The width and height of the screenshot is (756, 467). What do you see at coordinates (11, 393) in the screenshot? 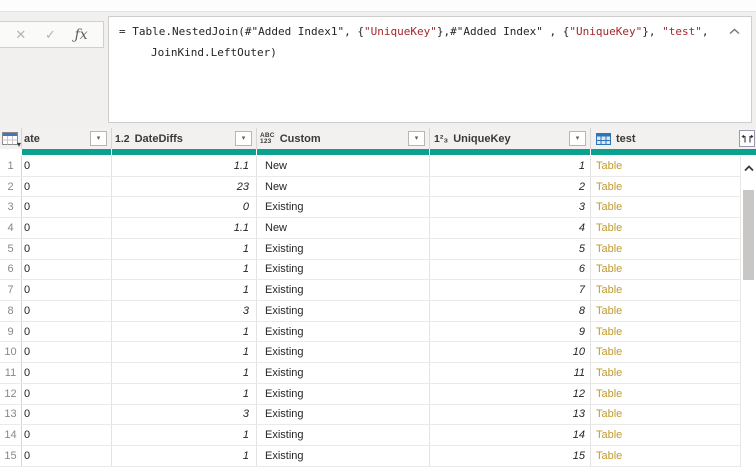
I see `row-number: 12` at bounding box center [11, 393].